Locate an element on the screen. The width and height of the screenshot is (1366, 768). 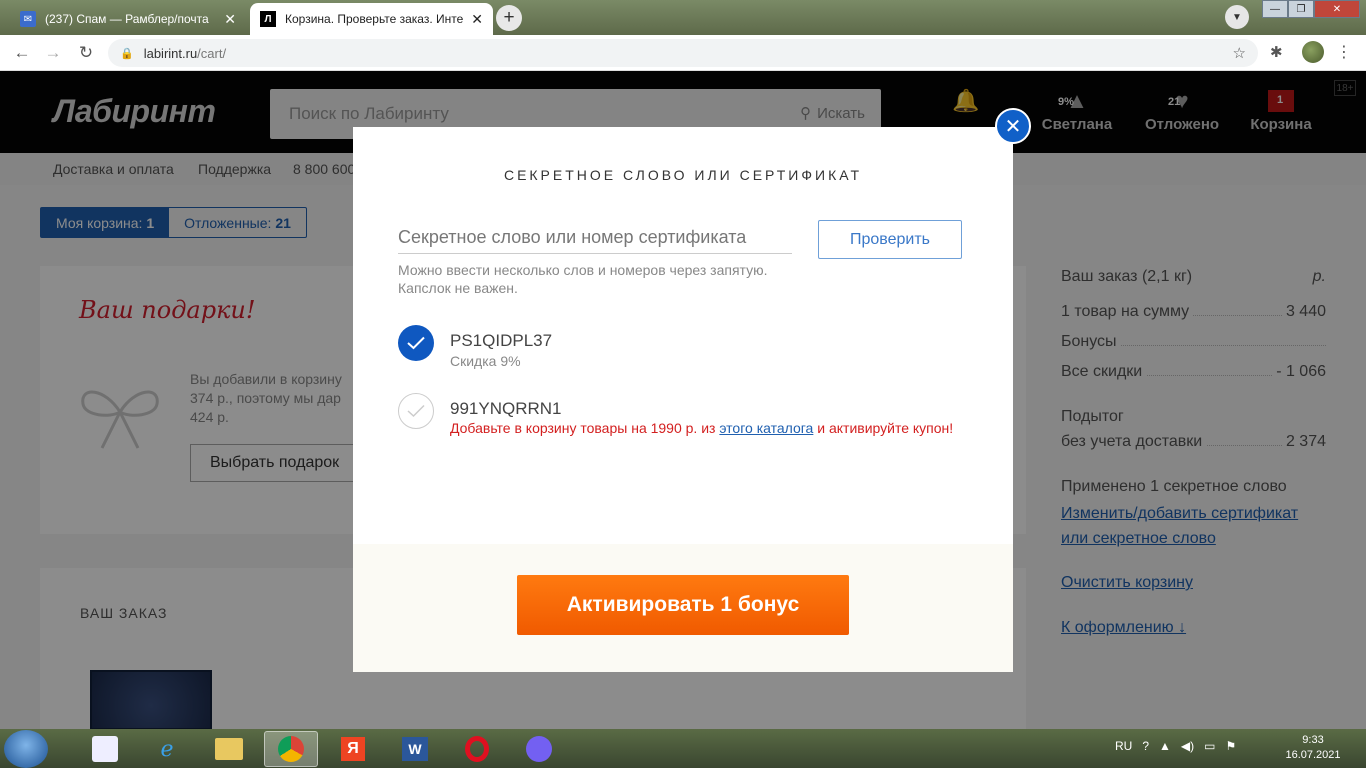
tab-title: Корзина. Проверьте заказ. Инте is located at coordinates (374, 19).